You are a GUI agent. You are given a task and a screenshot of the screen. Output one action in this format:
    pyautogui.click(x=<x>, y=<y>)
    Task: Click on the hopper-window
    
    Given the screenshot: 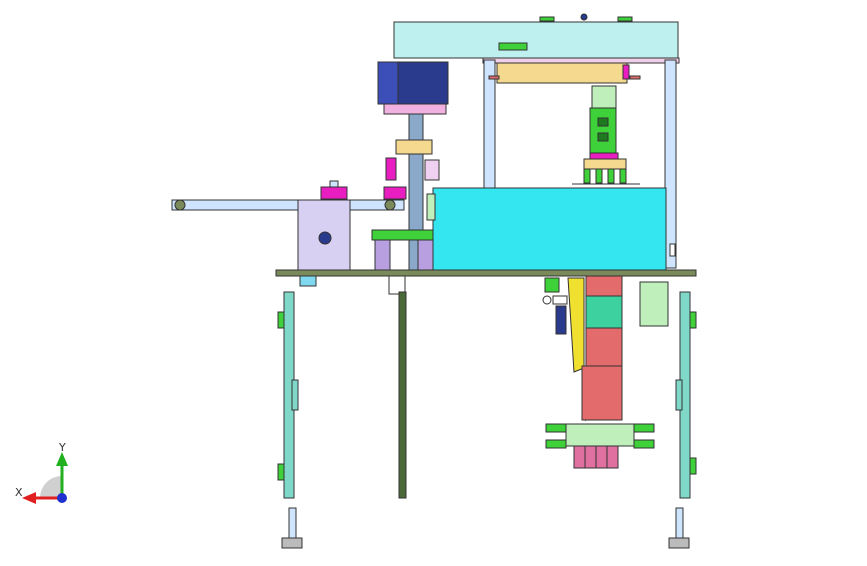 What is the action you would take?
    pyautogui.click(x=604, y=312)
    